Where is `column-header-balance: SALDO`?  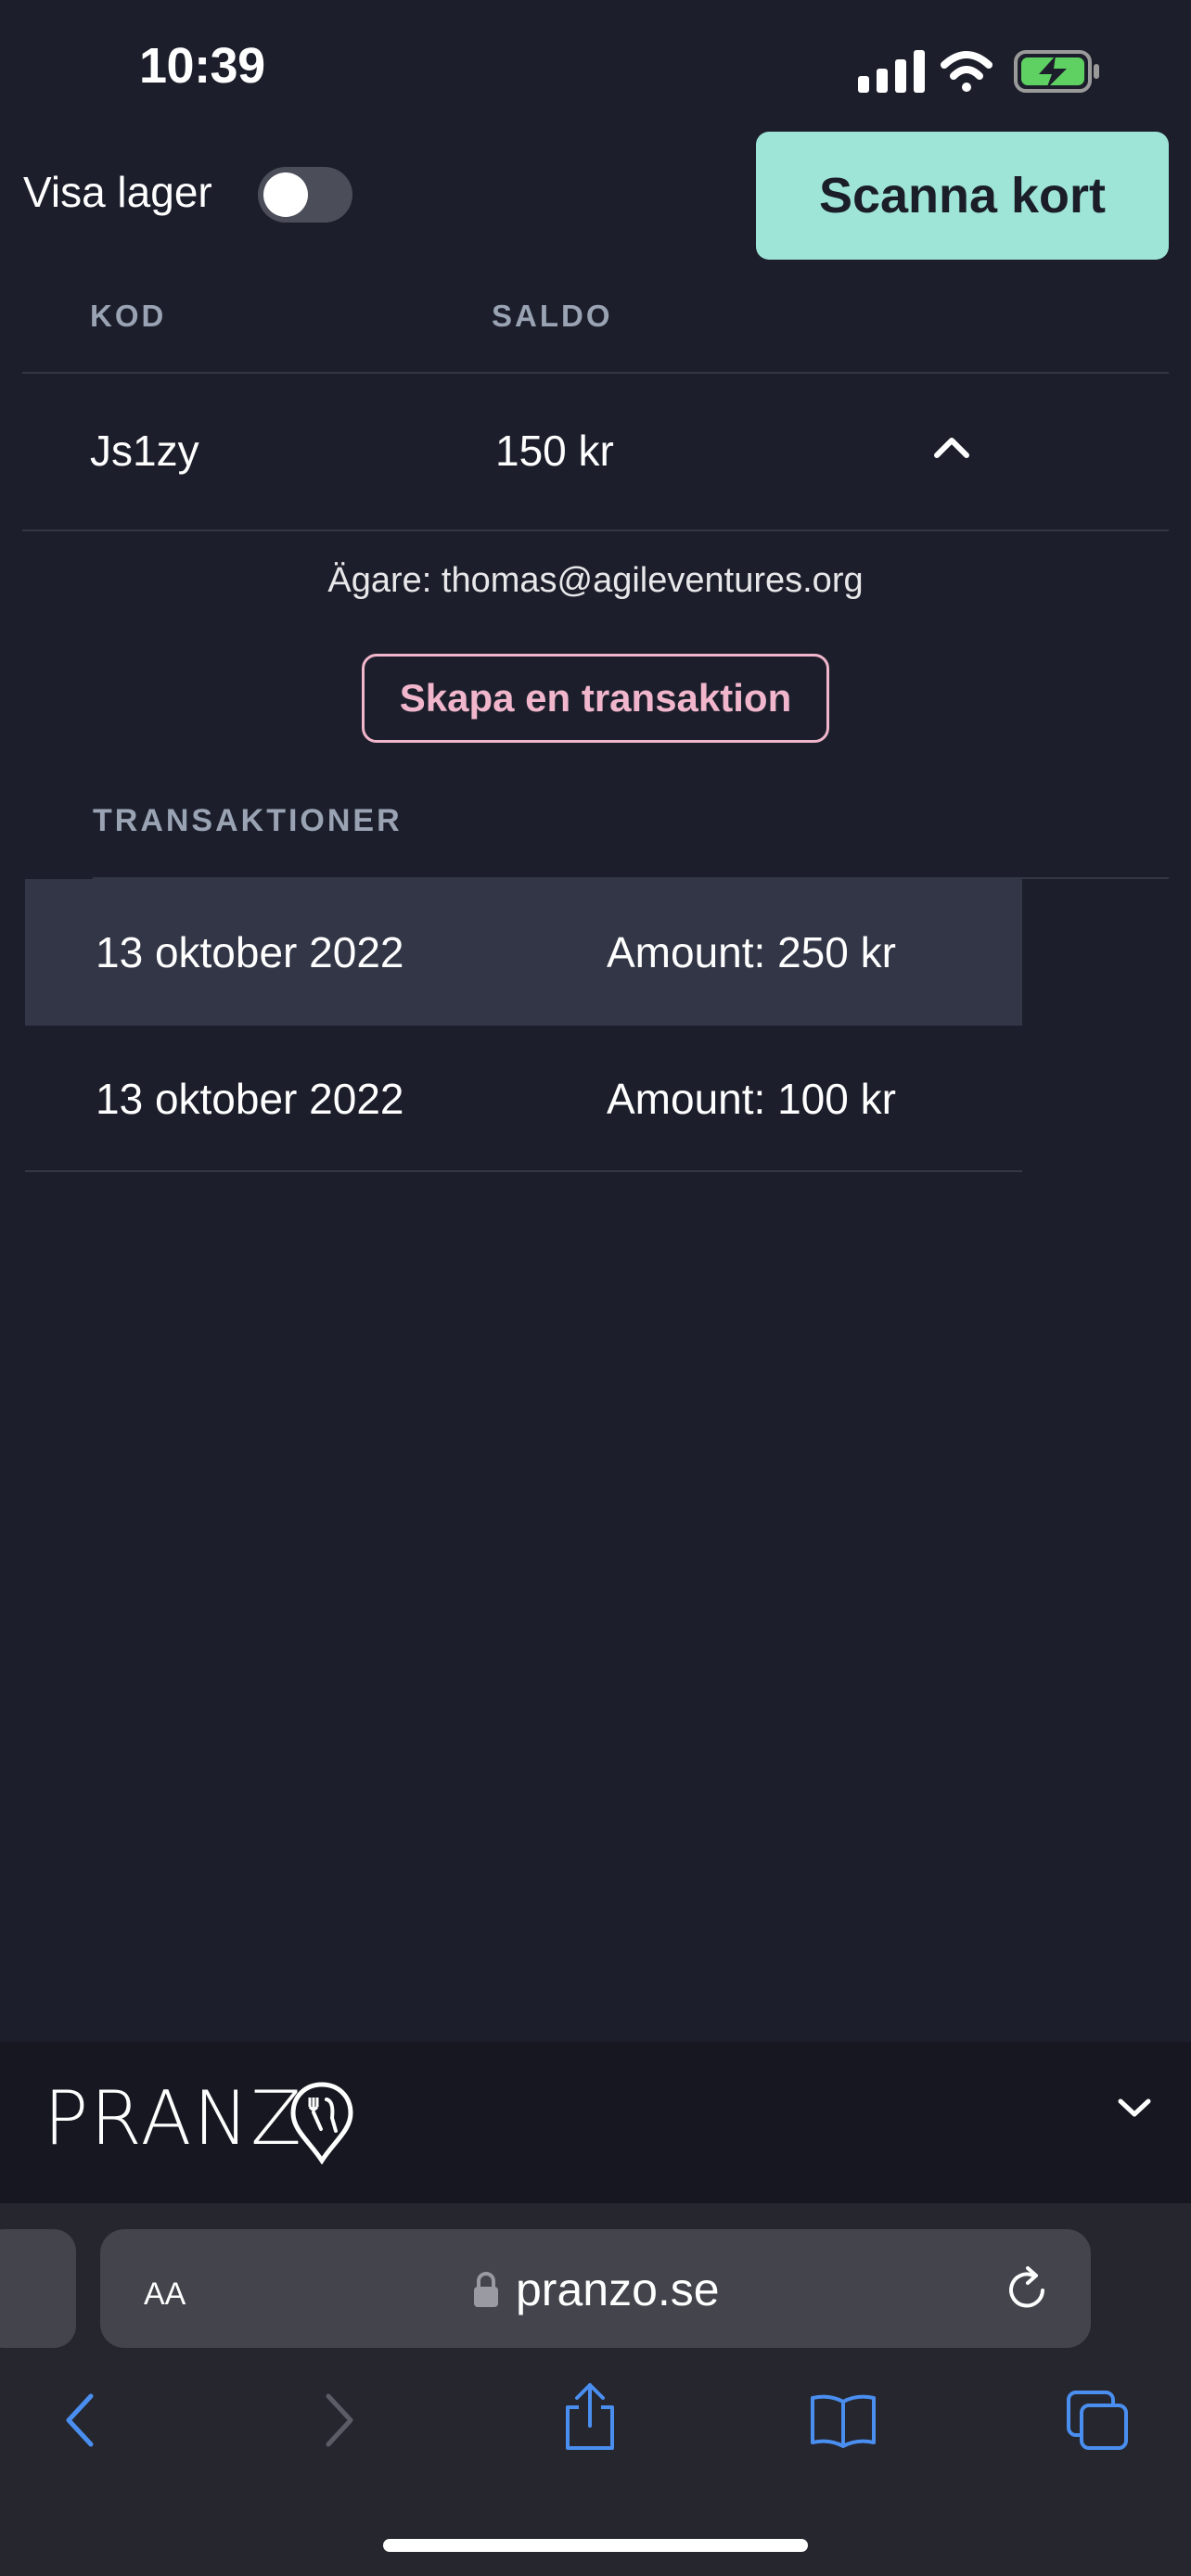
column-header-balance: SALDO is located at coordinates (552, 316).